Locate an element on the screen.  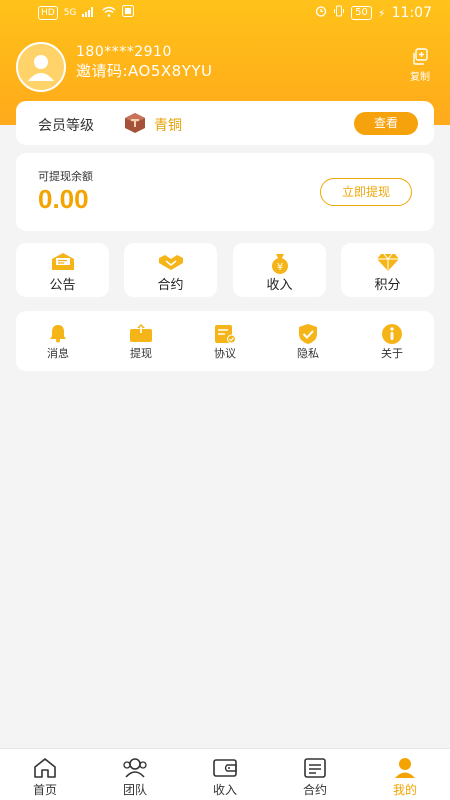
menu-item-label: 隐私 is located at coordinates (308, 353).